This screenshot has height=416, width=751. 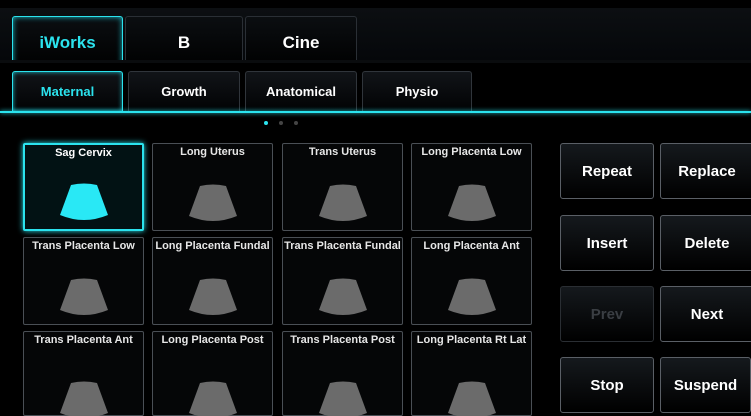 I want to click on protocol-long-placenta-ant: Long Placenta Ant, so click(x=471, y=281).